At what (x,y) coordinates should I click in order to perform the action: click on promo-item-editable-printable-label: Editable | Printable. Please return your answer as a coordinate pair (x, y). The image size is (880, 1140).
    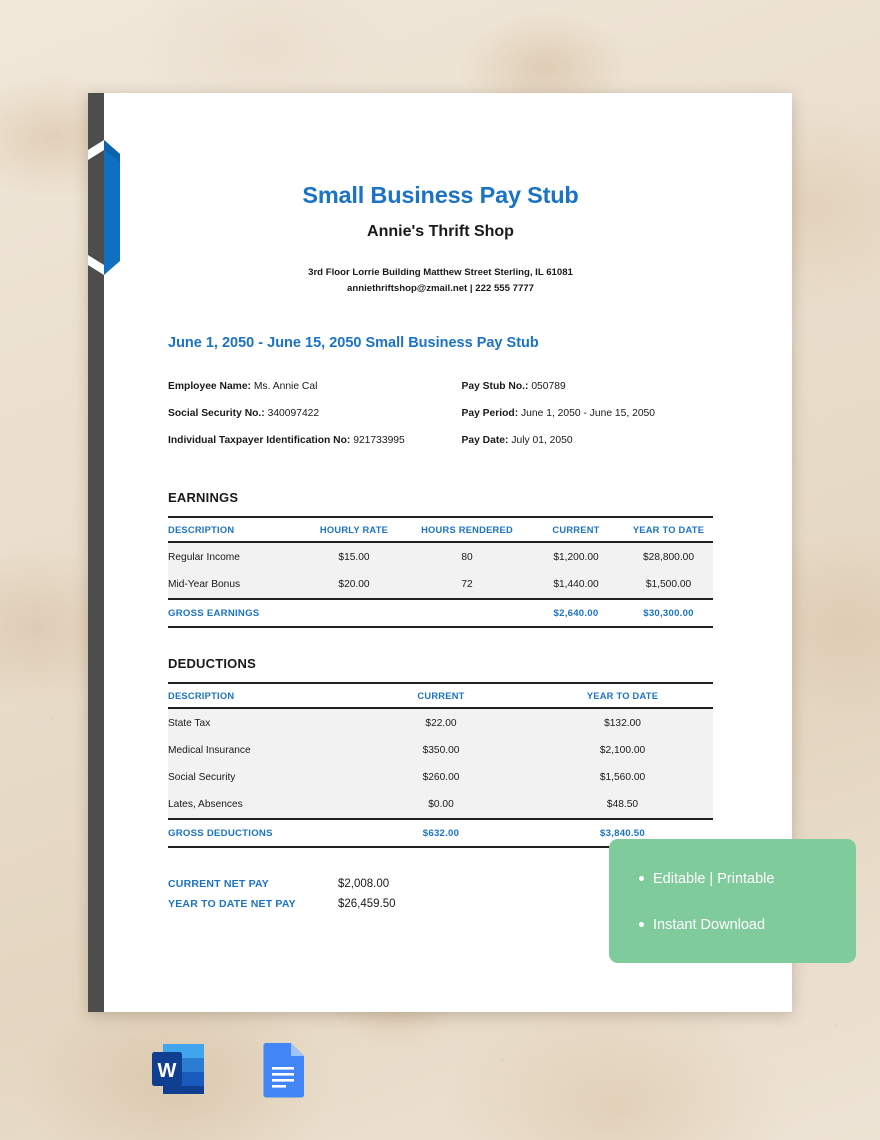
    Looking at the image, I should click on (714, 879).